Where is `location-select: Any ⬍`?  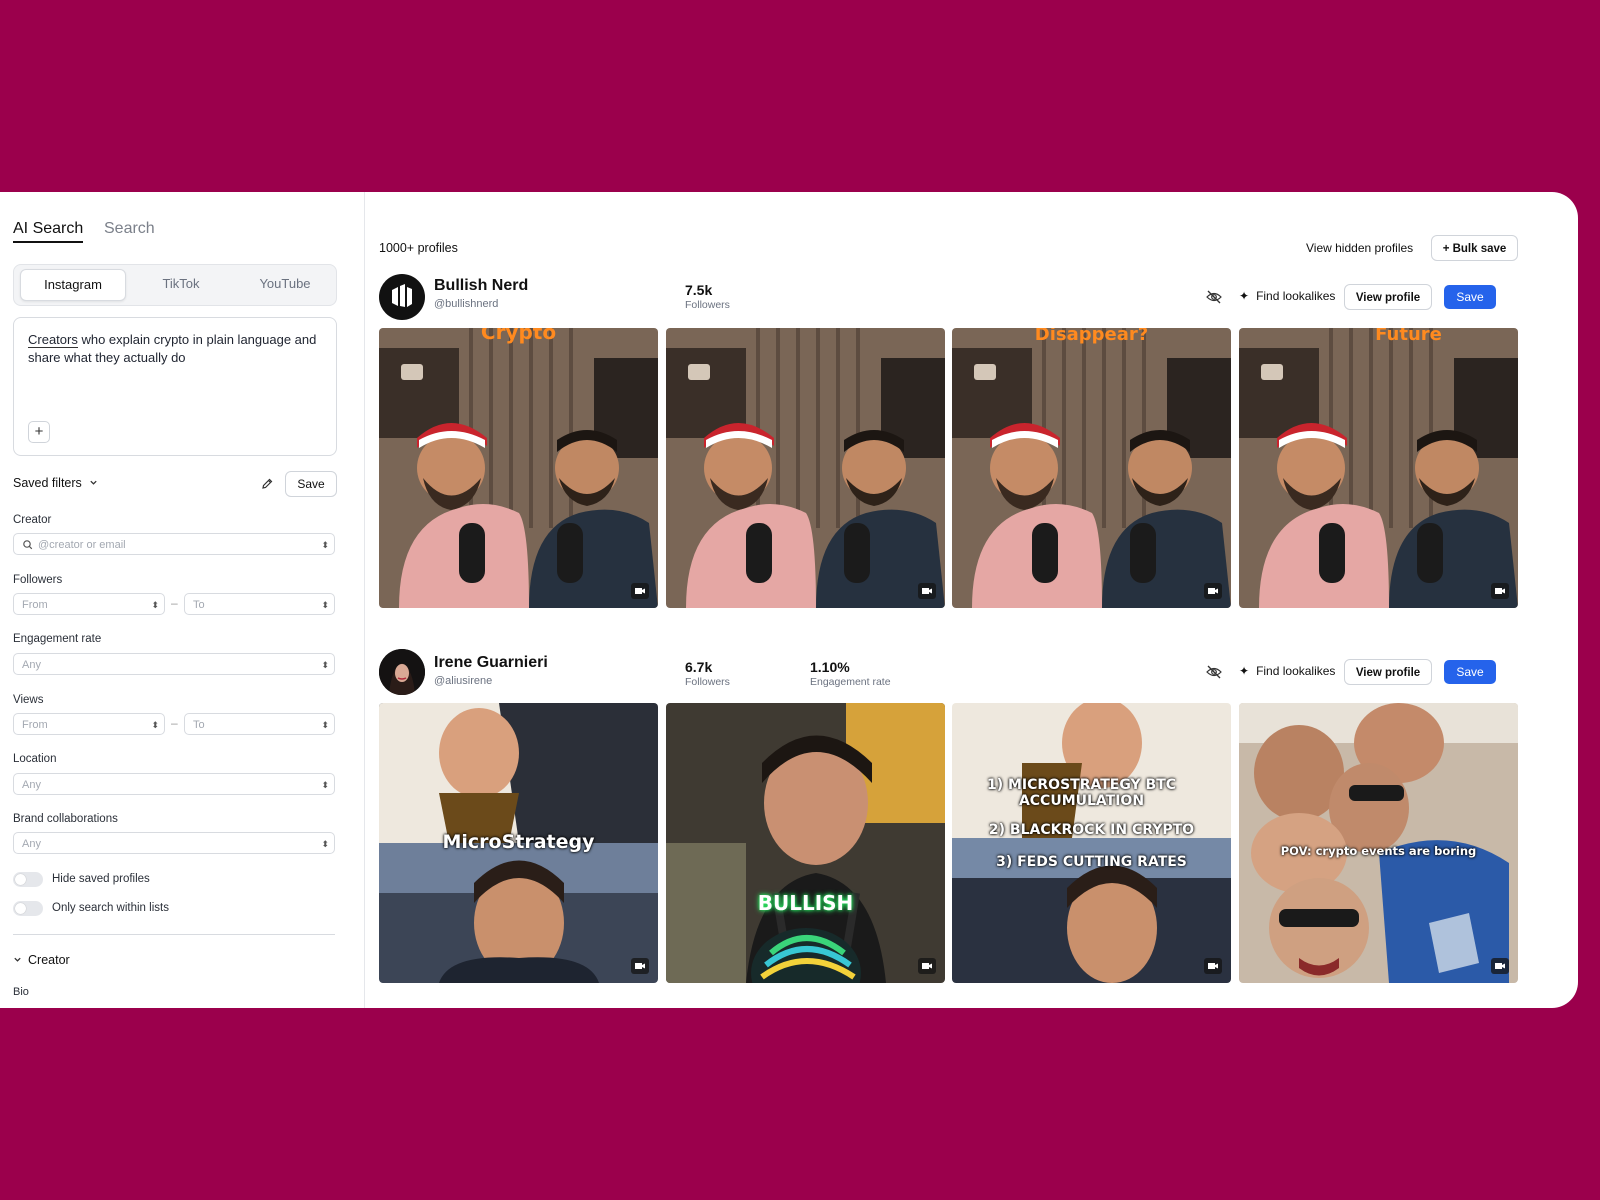 location-select: Any ⬍ is located at coordinates (174, 784).